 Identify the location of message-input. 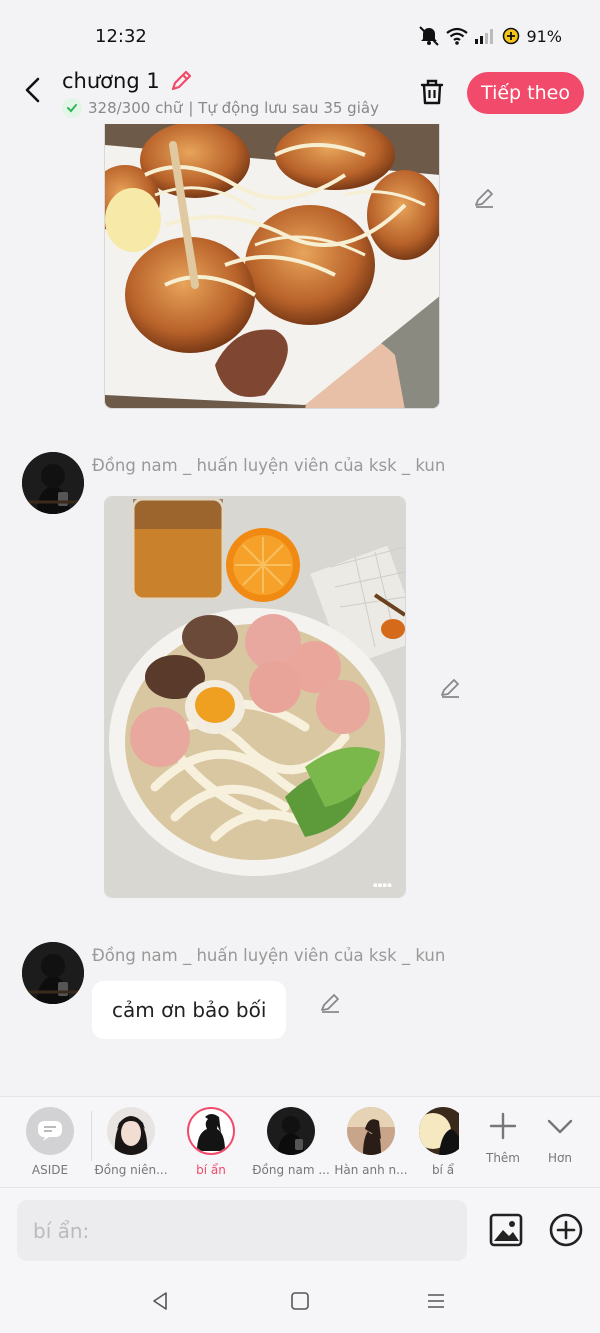
(242, 1230).